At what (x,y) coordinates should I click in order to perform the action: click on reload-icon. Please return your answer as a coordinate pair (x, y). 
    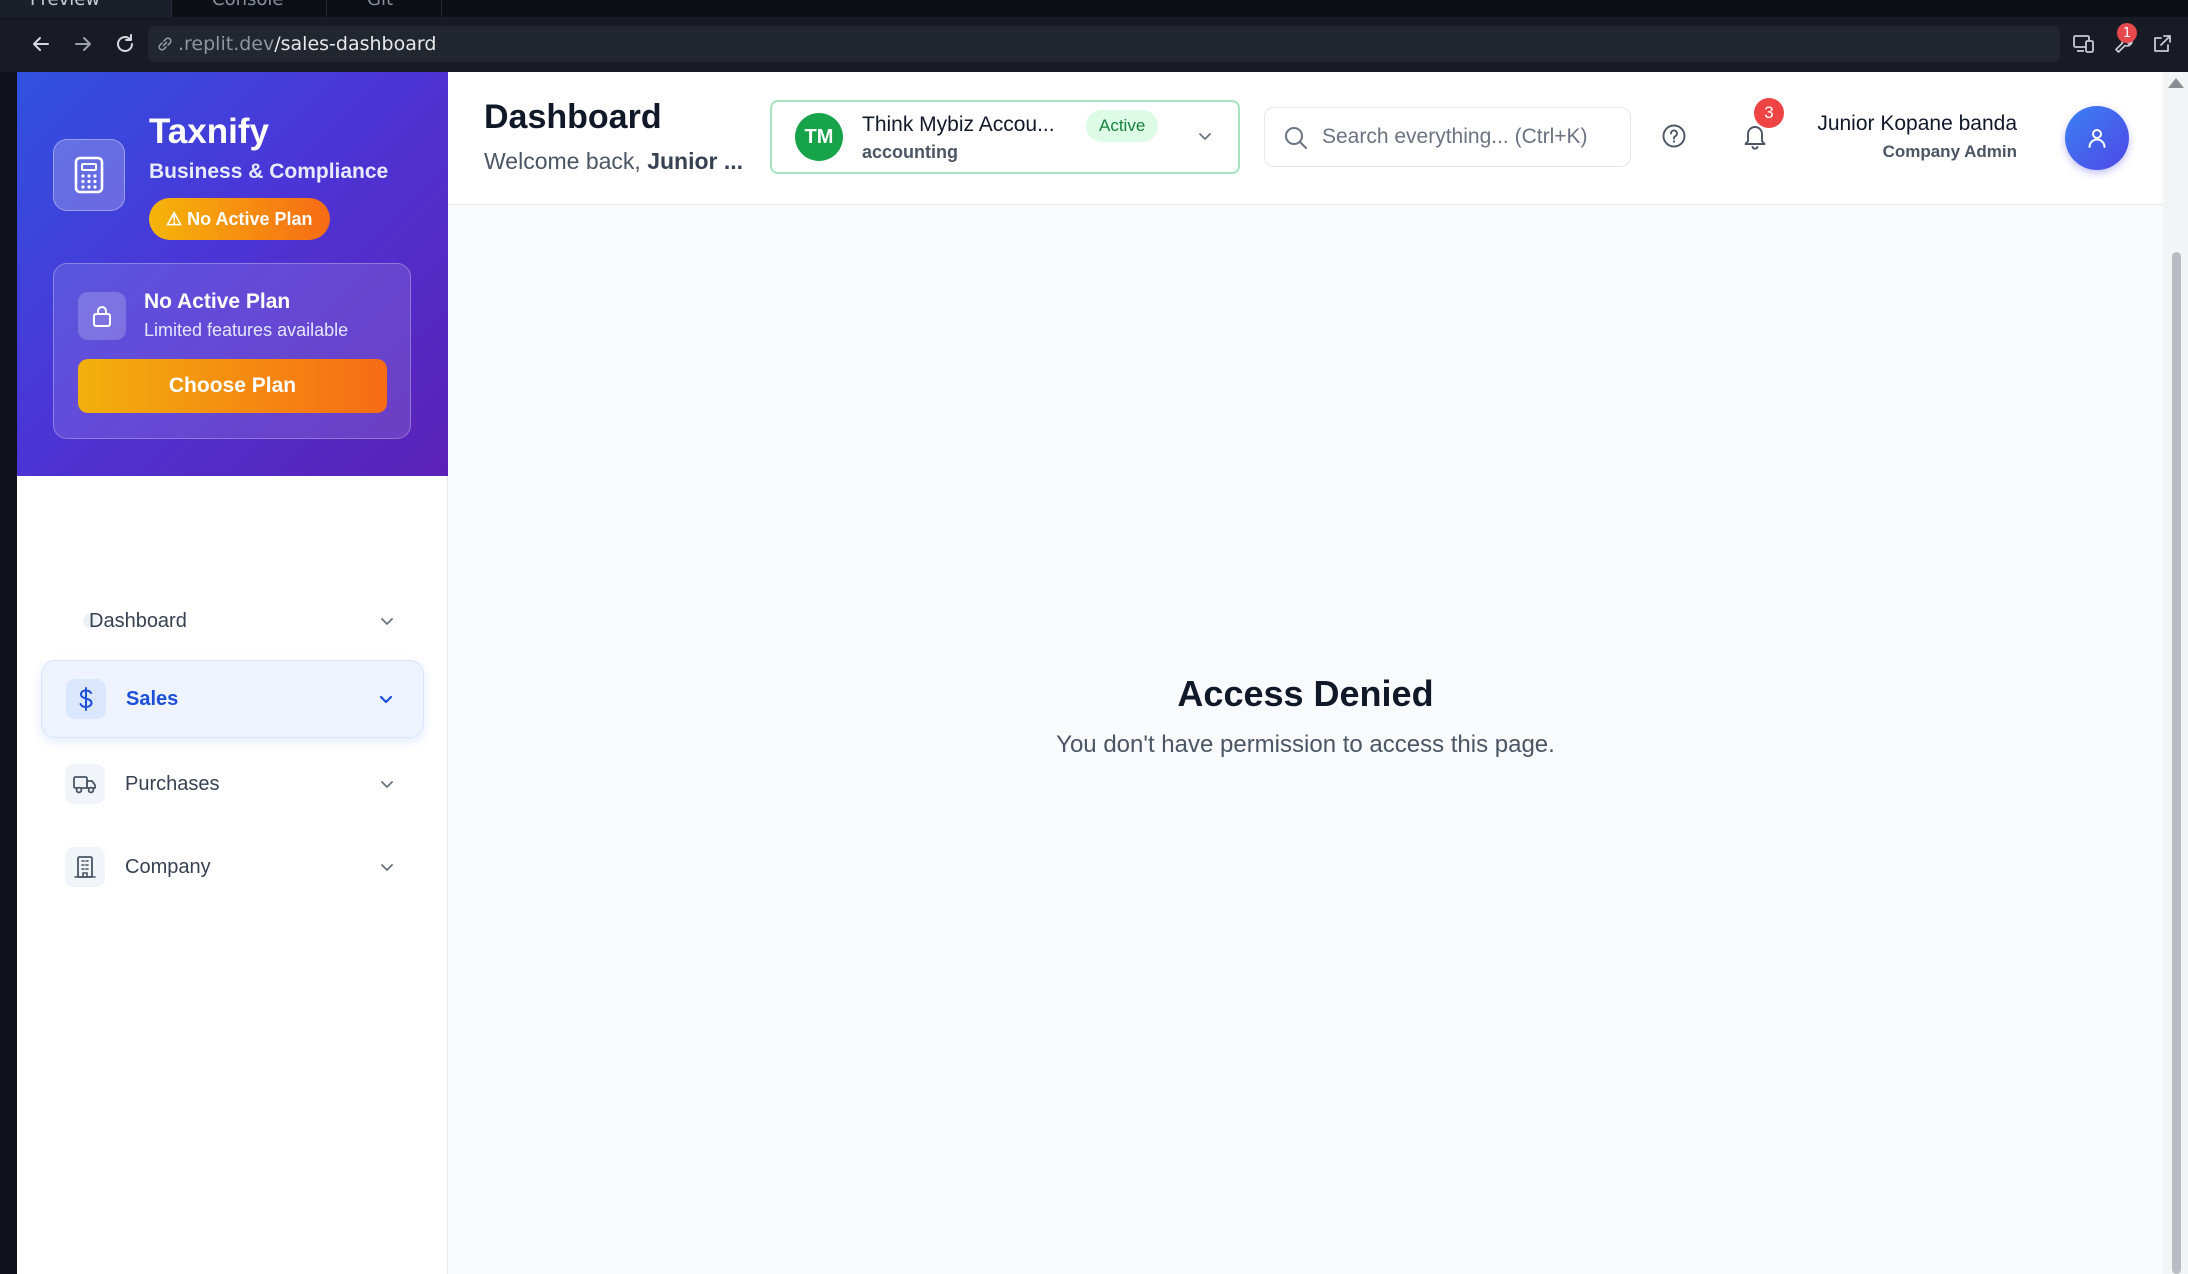
    Looking at the image, I should click on (125, 43).